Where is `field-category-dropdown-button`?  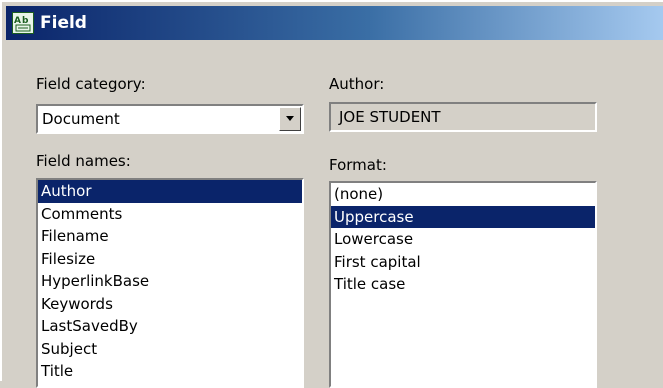 field-category-dropdown-button is located at coordinates (290, 119).